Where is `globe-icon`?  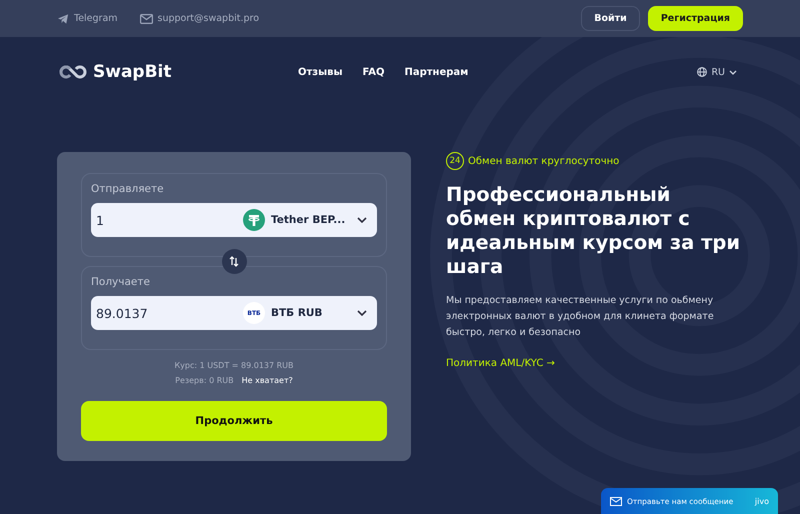
globe-icon is located at coordinates (702, 72).